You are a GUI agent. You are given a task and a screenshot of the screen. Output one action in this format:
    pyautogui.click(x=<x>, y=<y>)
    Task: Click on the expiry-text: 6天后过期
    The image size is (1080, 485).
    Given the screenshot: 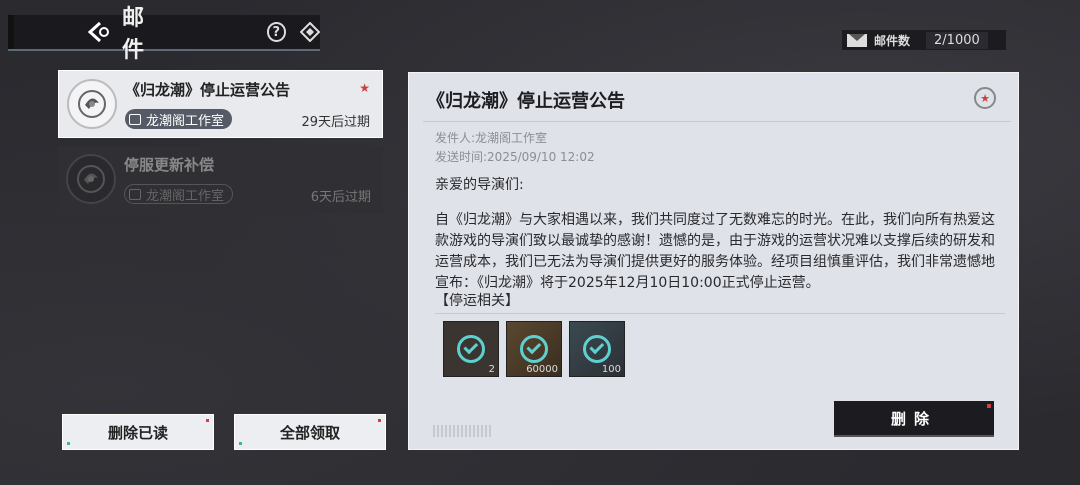 What is the action you would take?
    pyautogui.click(x=340, y=197)
    